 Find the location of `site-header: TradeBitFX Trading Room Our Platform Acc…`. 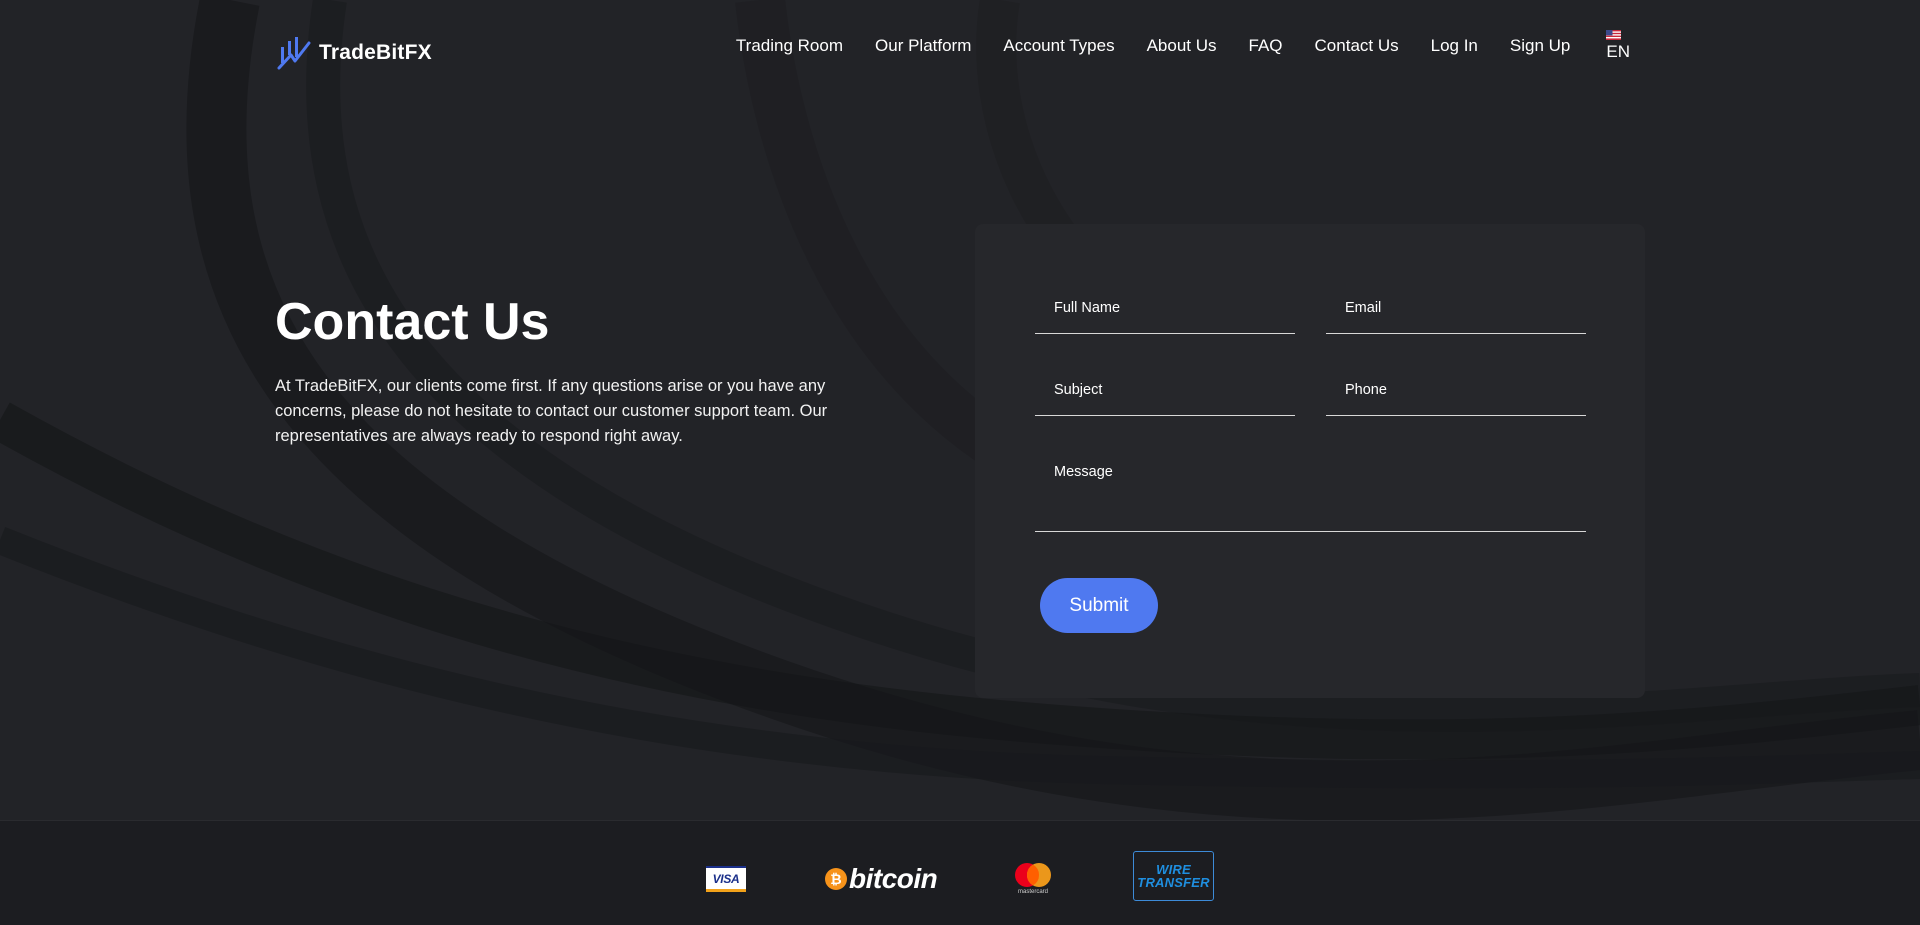

site-header: TradeBitFX Trading Room Our Platform Acc… is located at coordinates (952, 53).